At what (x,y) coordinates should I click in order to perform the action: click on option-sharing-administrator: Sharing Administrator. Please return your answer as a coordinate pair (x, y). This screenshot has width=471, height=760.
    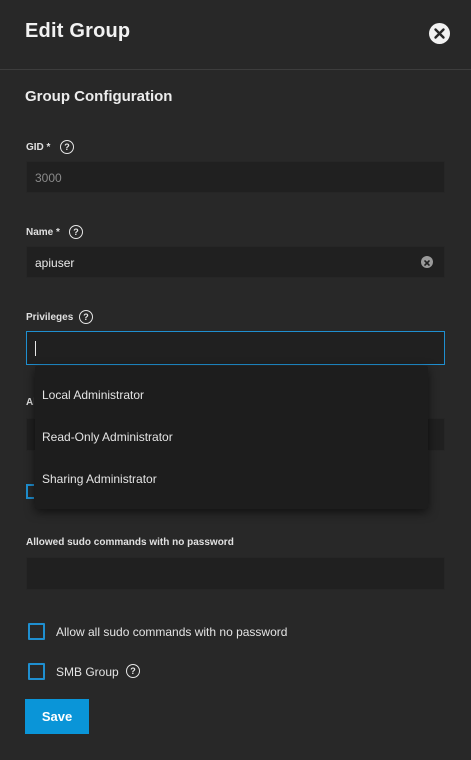
    Looking at the image, I should click on (99, 479).